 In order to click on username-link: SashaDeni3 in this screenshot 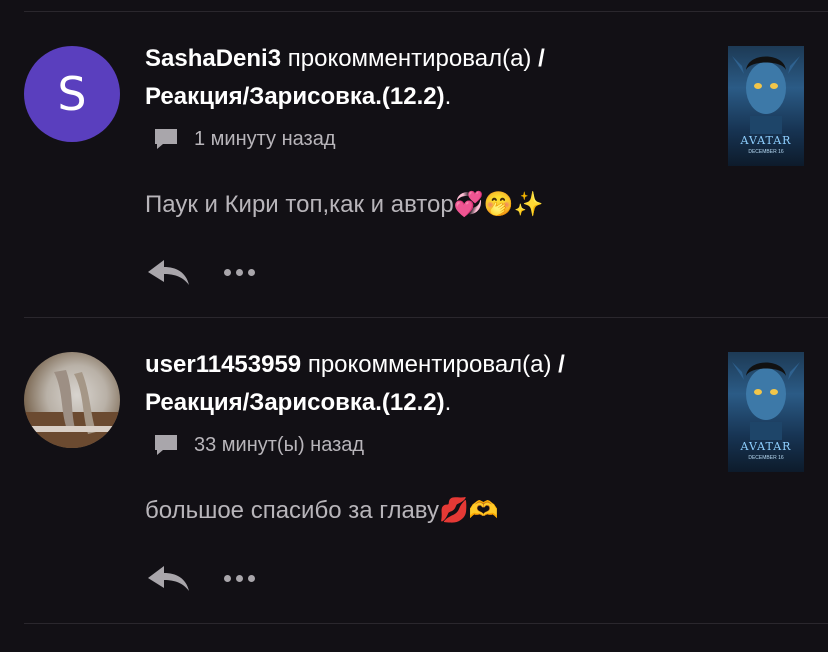, I will do `click(213, 58)`.